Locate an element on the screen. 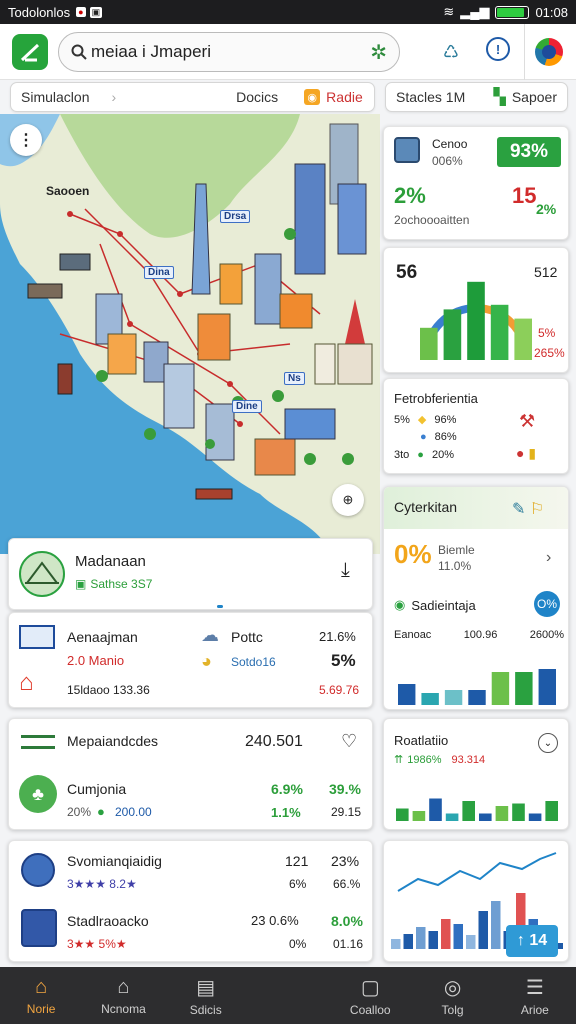  city-card: Madanaan ▣ Sathse 3S7 ⤓ is located at coordinates (190, 574).